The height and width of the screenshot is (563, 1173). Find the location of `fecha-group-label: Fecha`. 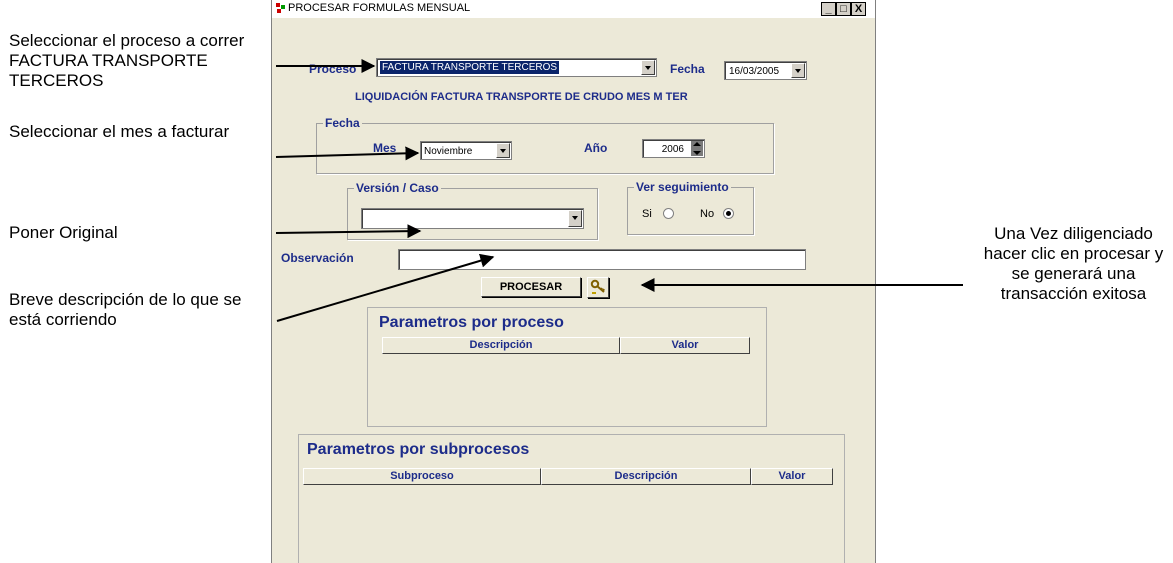

fecha-group-label: Fecha is located at coordinates (342, 123).